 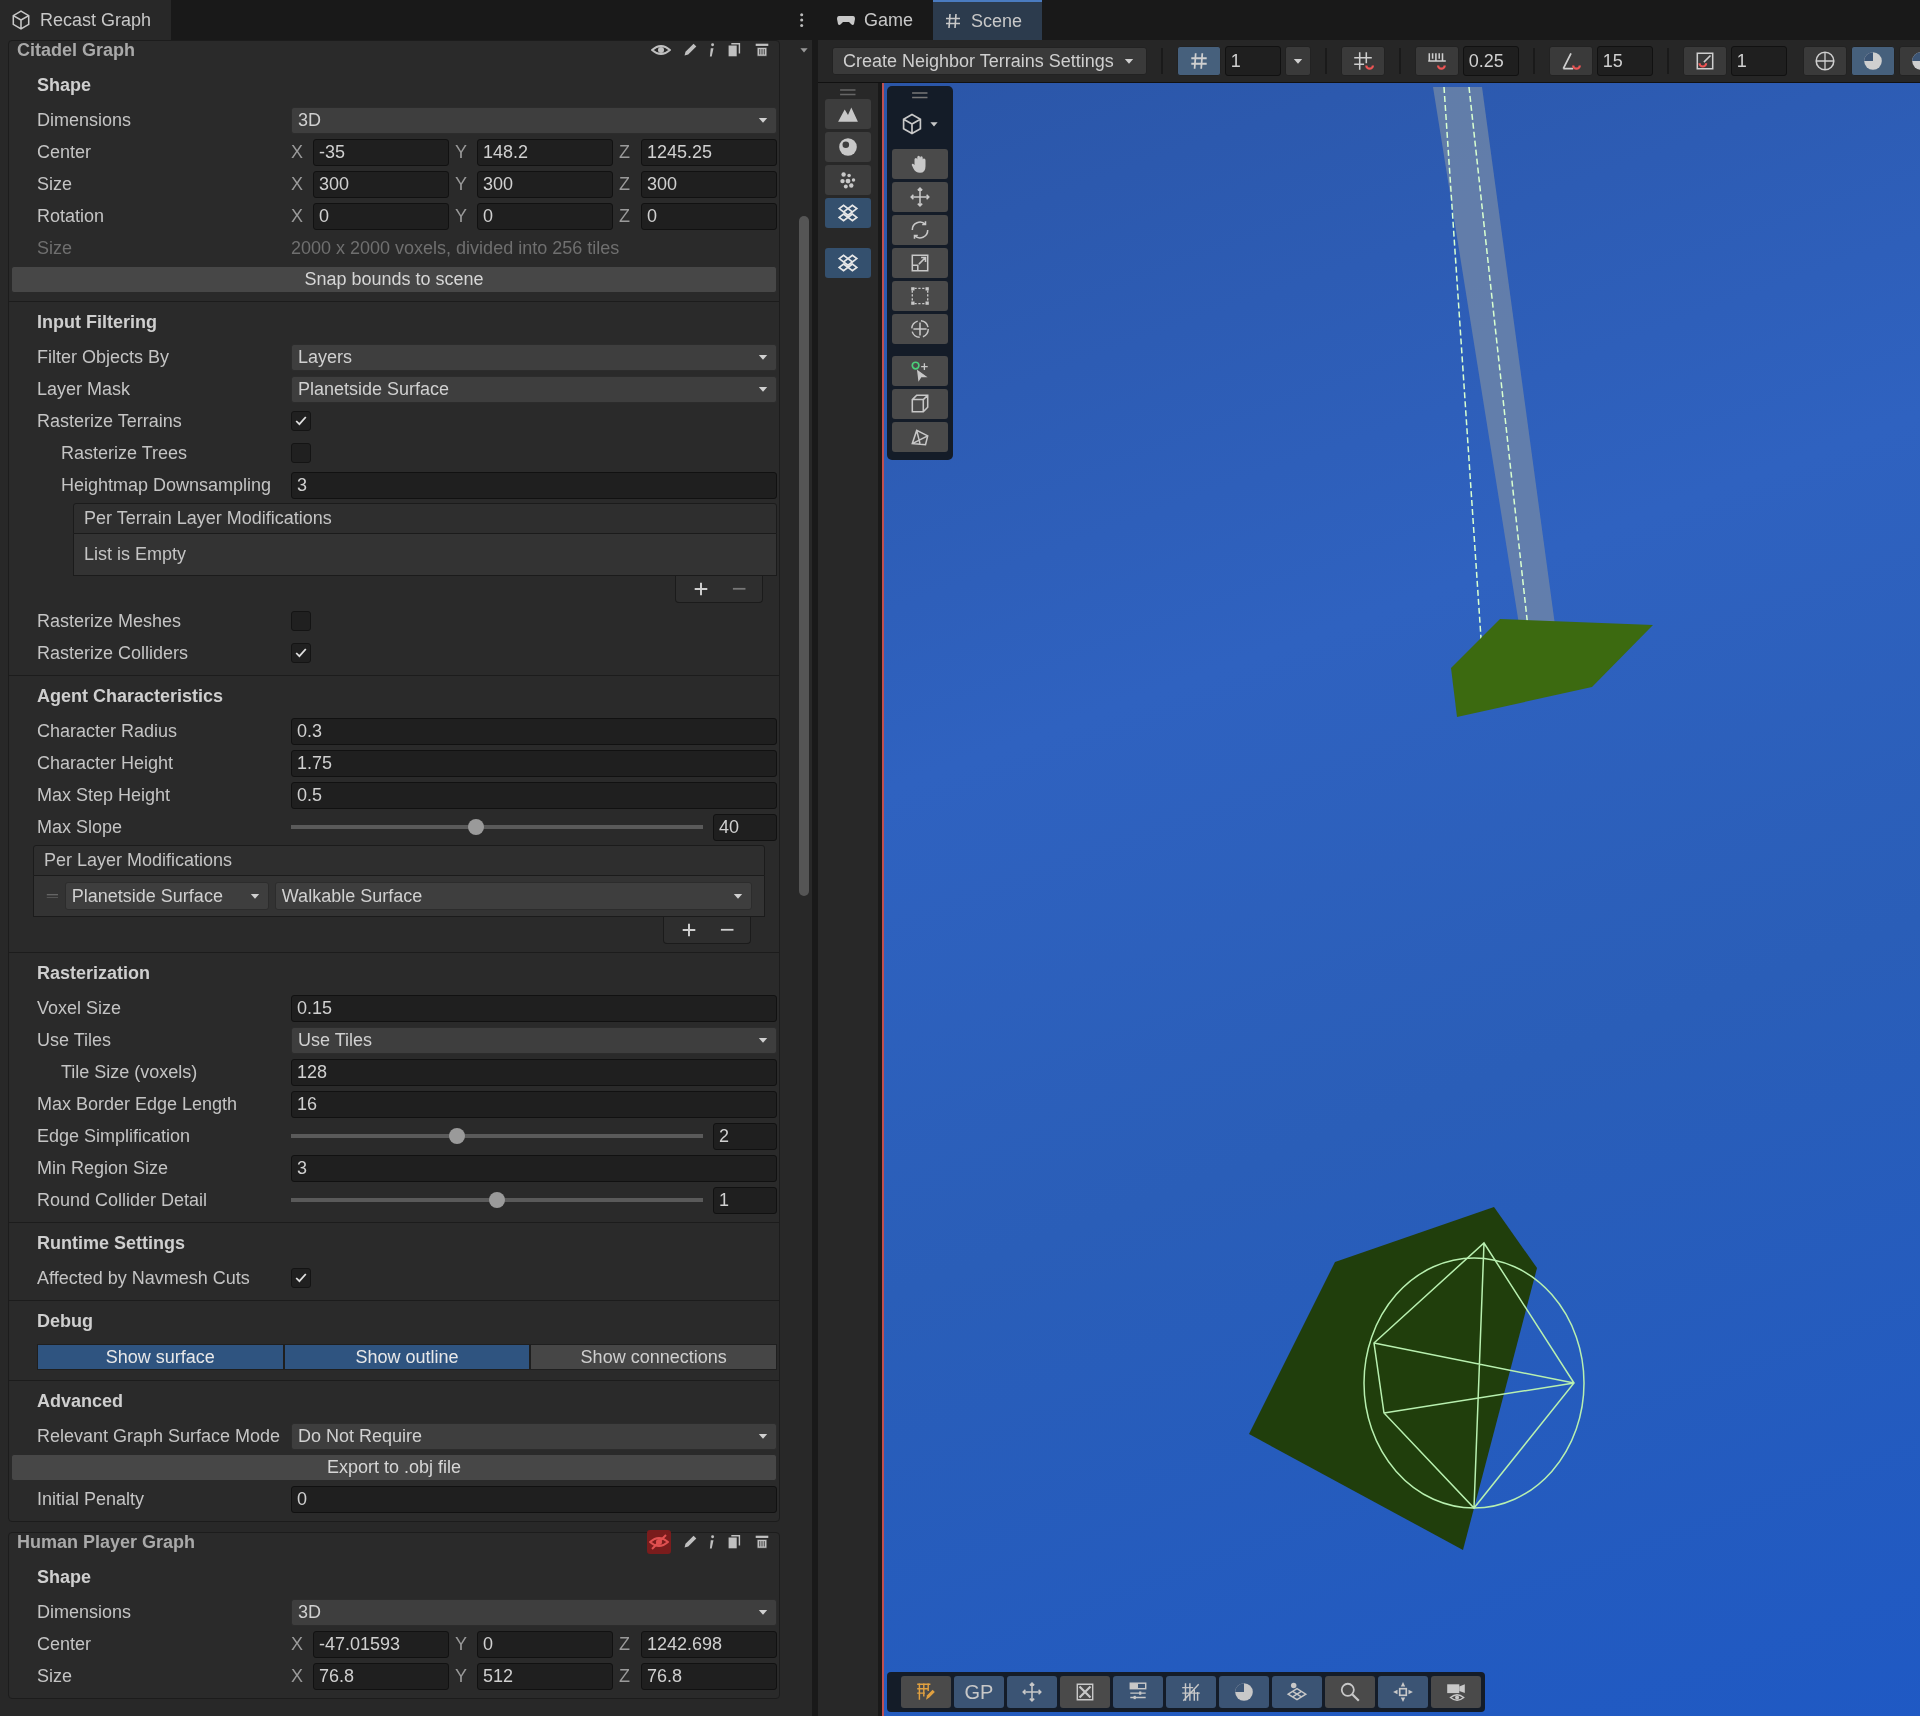 What do you see at coordinates (726, 930) in the screenshot?
I see `minus-icon` at bounding box center [726, 930].